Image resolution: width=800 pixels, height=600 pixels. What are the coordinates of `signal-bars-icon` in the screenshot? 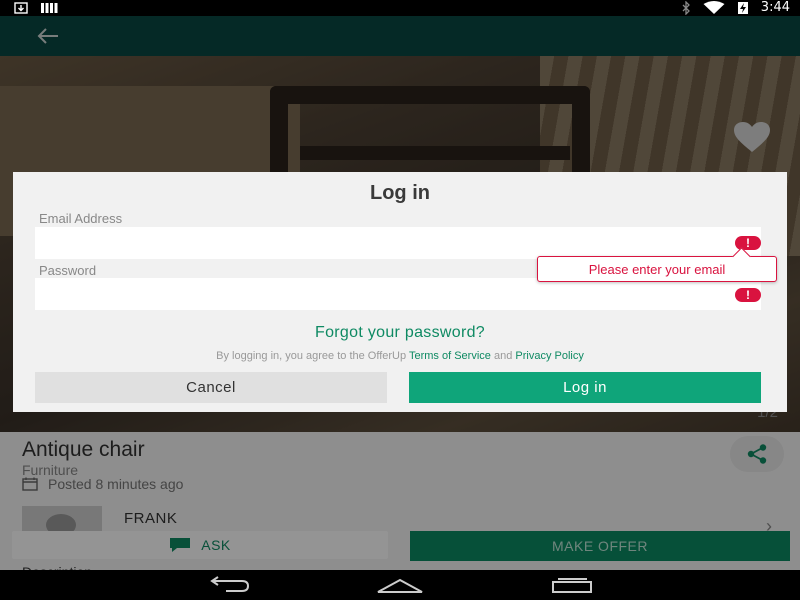 It's located at (49, 8).